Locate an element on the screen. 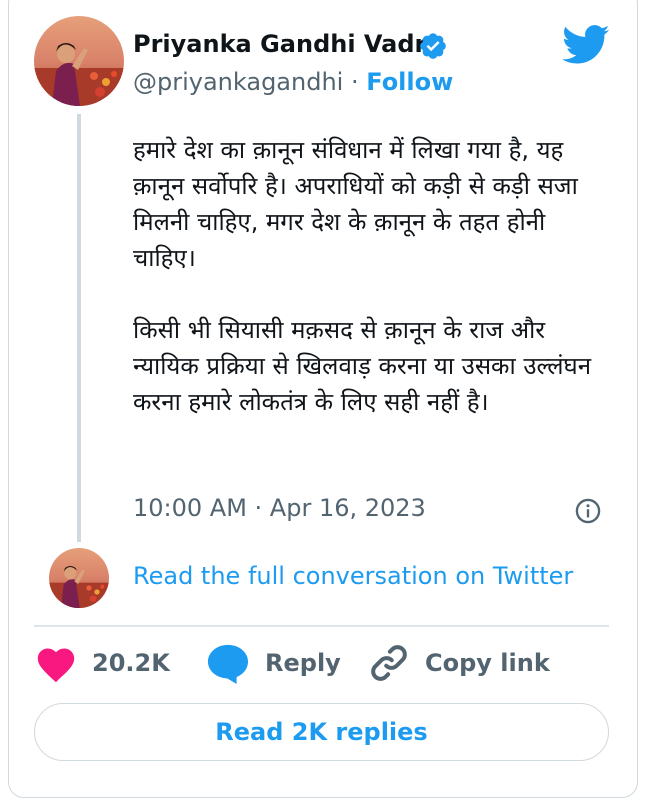  read-replies-label: Read 2K replies is located at coordinates (321, 732).